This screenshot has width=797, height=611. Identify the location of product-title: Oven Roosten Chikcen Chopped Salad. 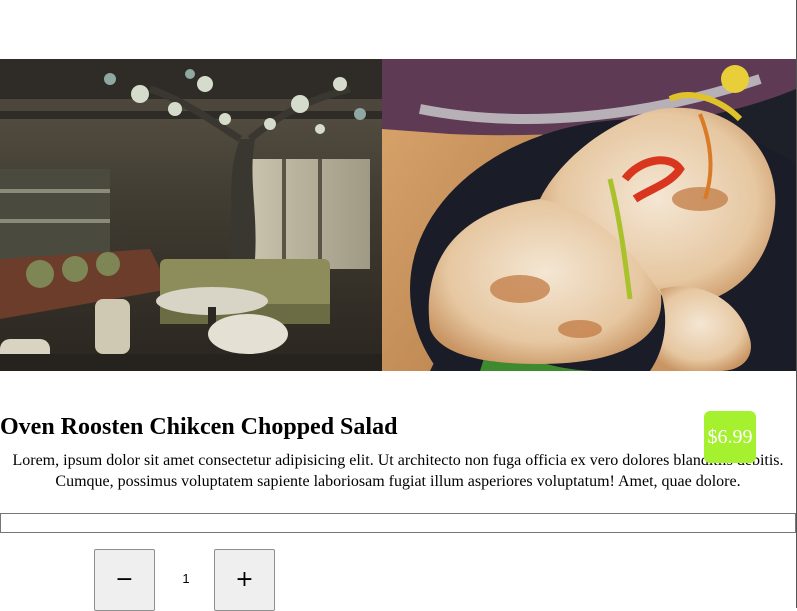
(199, 427).